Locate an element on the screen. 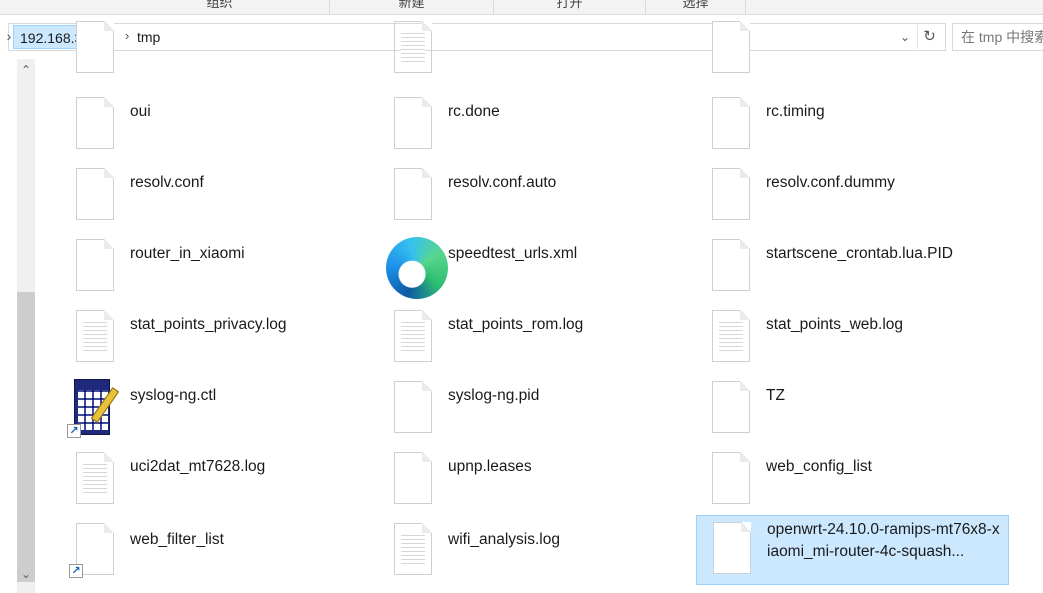 The image size is (1043, 593). file-item: stat_points_privacy.log is located at coordinates (216, 341).